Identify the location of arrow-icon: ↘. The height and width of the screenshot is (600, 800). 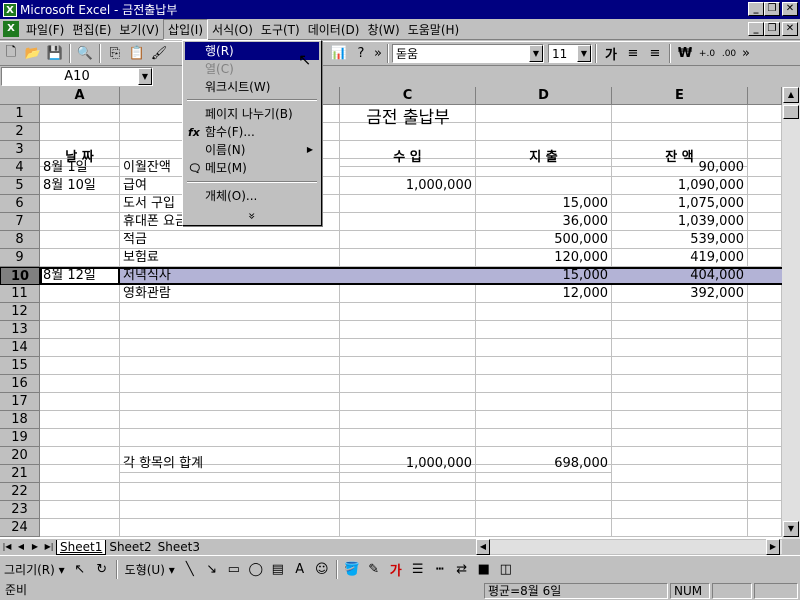
(212, 569).